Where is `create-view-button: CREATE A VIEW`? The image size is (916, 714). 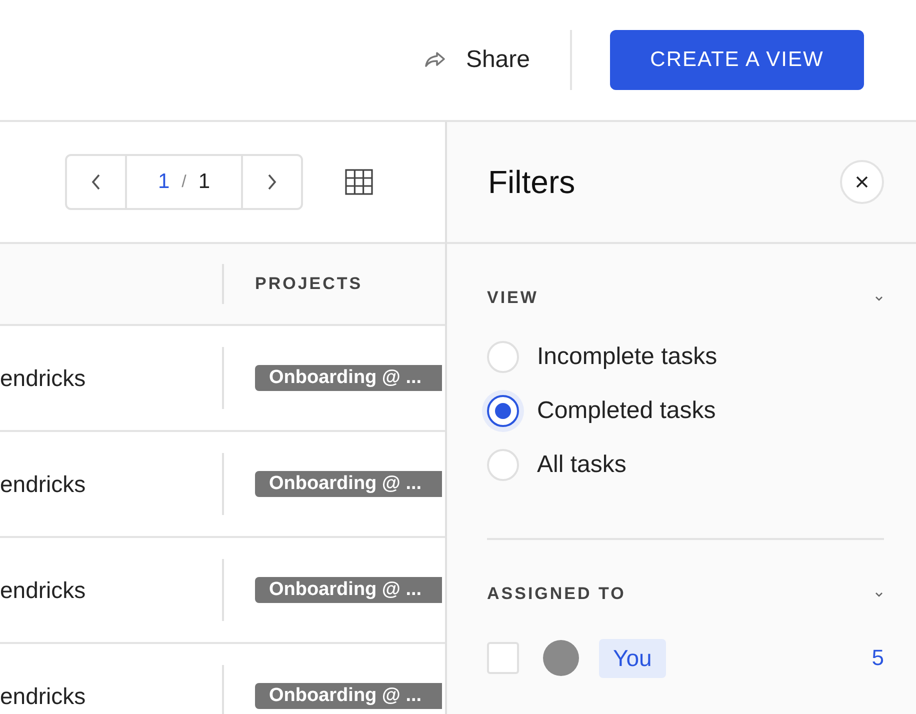 create-view-button: CREATE A VIEW is located at coordinates (737, 60).